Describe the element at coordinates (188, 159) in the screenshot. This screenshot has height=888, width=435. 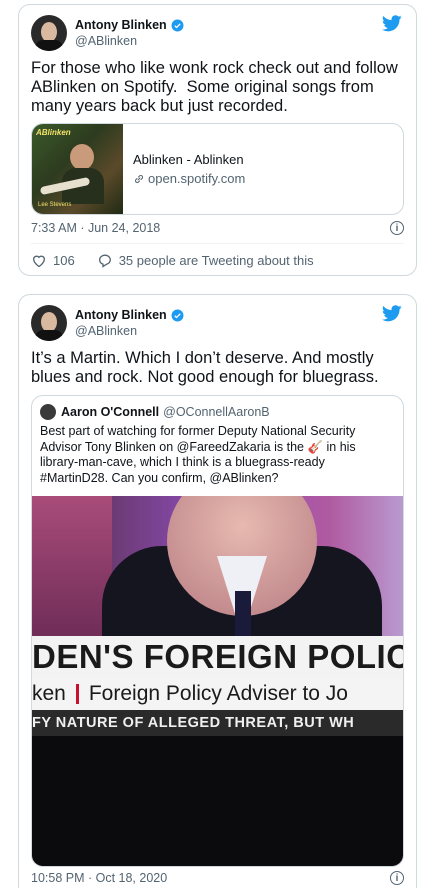
I see `link-title: Ablinken - Ablinken` at that location.